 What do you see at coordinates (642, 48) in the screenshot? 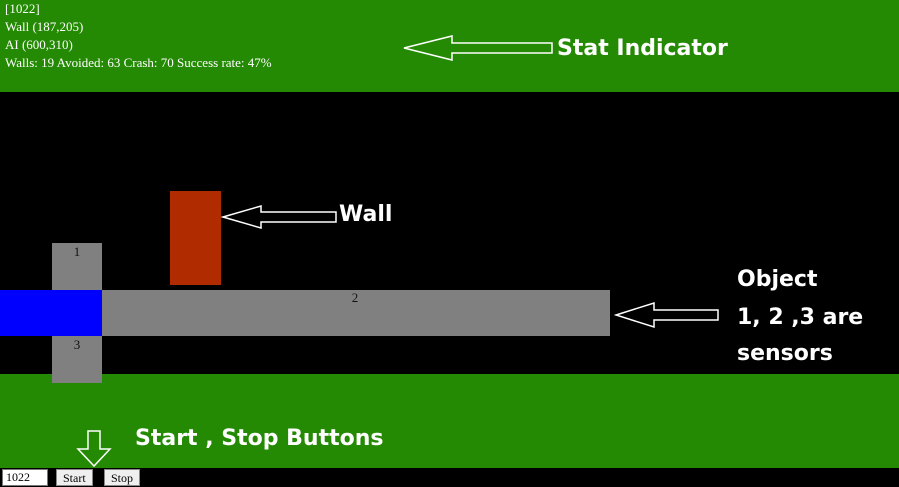
I see `stat-indicator-label: Stat Indicator` at bounding box center [642, 48].